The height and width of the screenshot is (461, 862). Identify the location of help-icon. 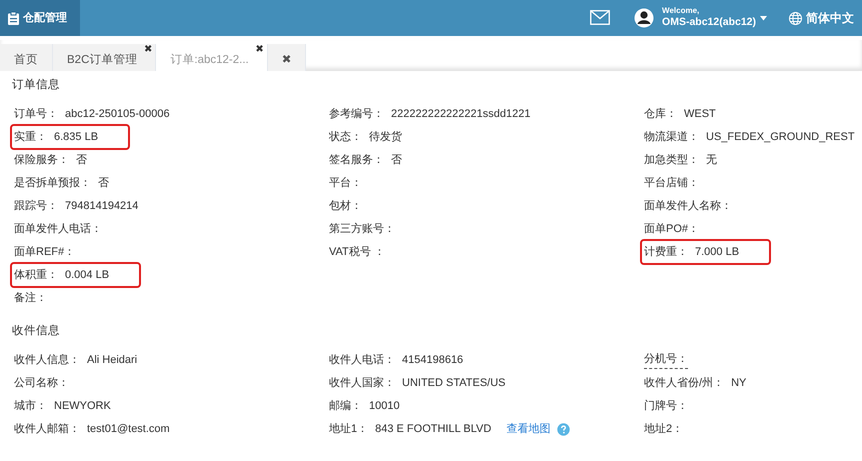
(563, 429).